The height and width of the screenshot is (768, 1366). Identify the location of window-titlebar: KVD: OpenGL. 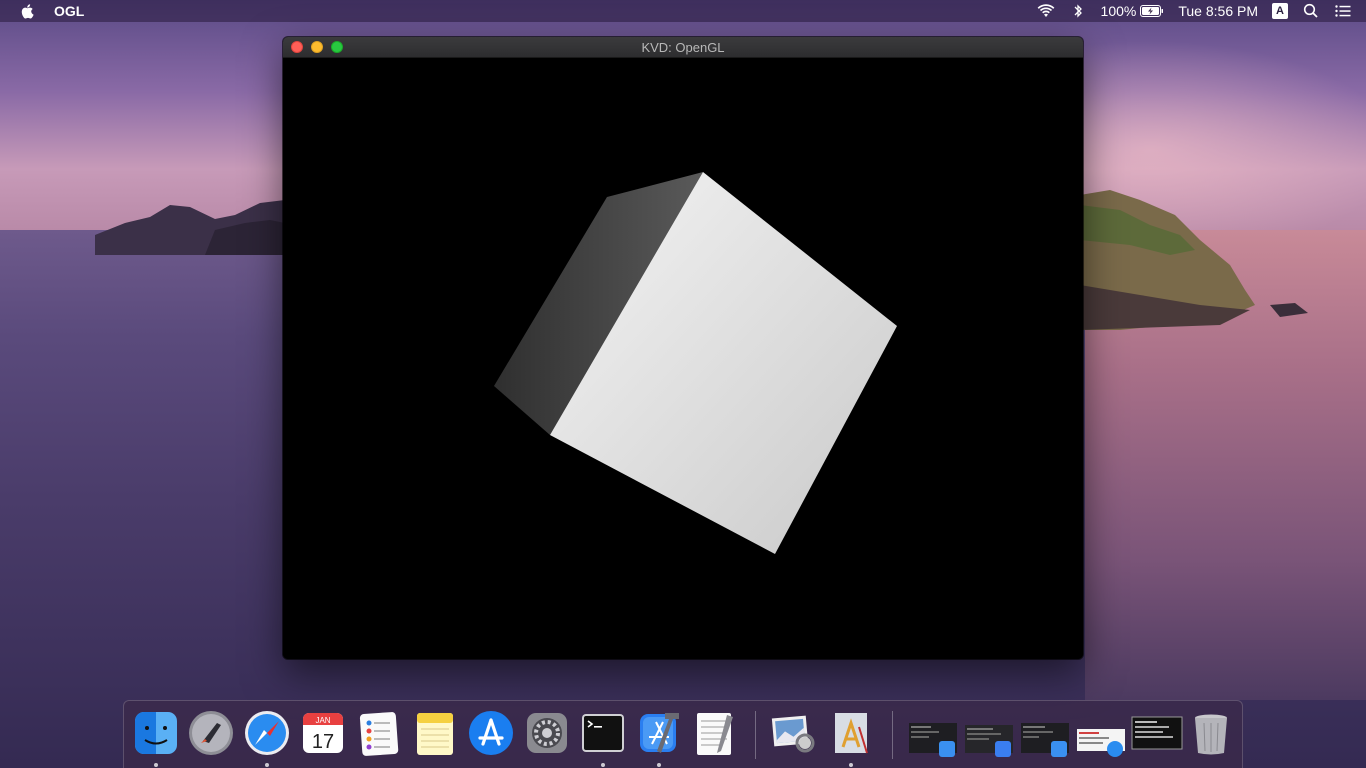
(683, 47).